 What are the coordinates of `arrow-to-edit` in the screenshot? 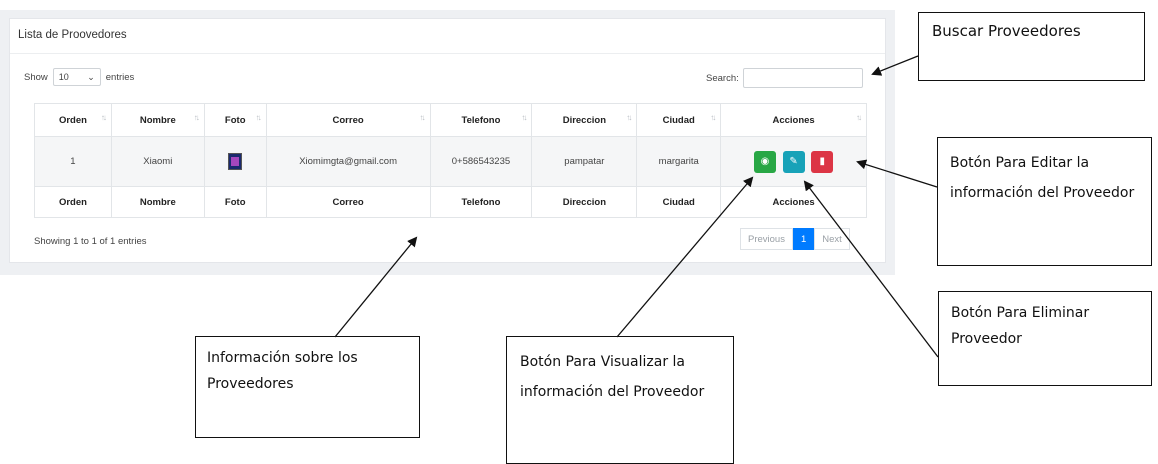 It's located at (897, 173).